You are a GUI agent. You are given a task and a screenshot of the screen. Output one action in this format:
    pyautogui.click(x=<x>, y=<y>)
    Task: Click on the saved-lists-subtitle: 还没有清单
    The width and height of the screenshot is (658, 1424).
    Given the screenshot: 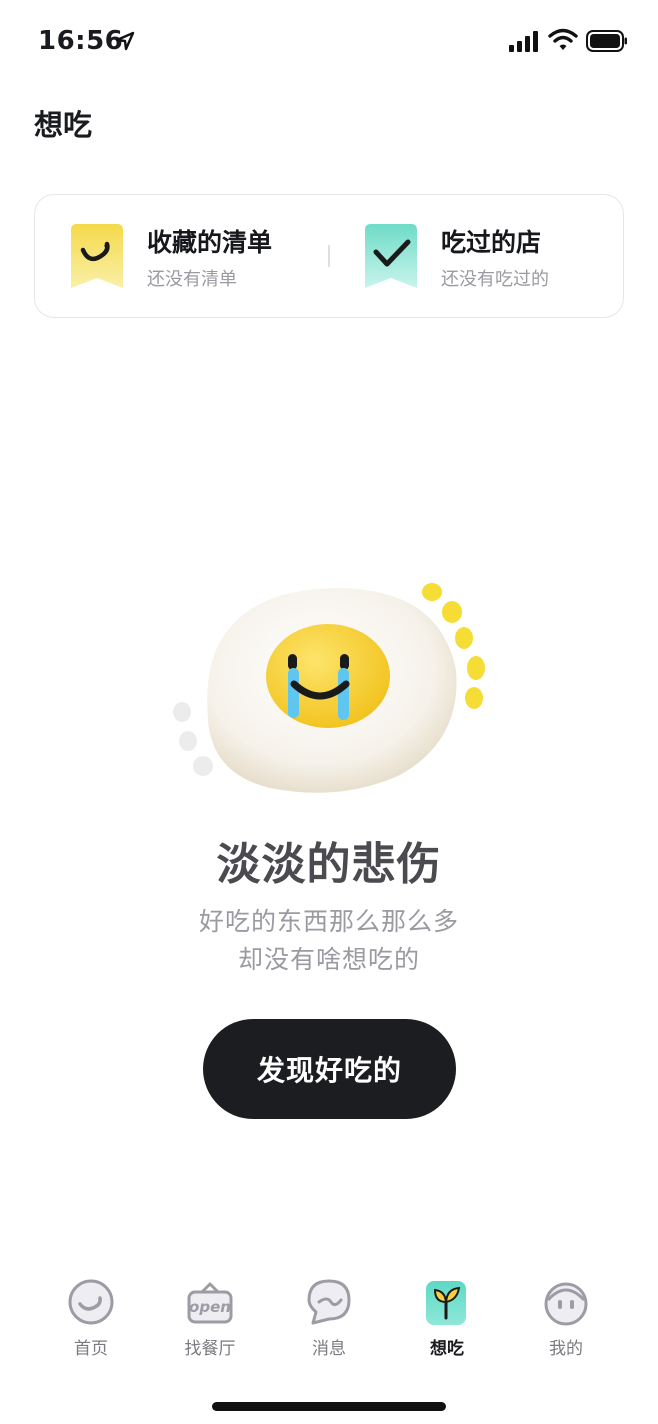 What is the action you would take?
    pyautogui.click(x=192, y=279)
    